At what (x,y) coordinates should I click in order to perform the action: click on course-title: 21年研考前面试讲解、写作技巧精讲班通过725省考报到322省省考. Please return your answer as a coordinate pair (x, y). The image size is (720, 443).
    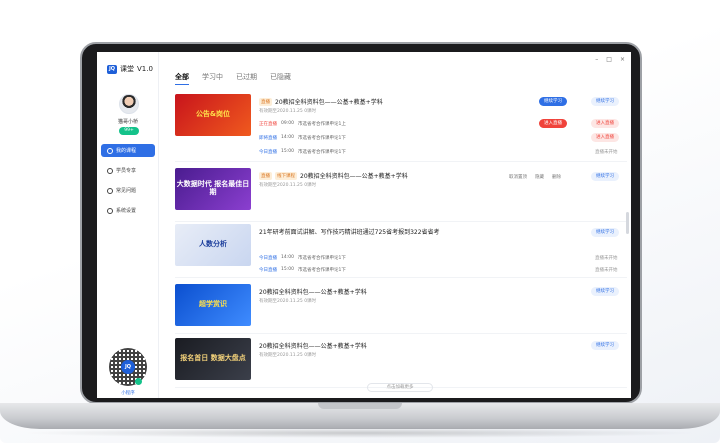
    Looking at the image, I should click on (349, 232).